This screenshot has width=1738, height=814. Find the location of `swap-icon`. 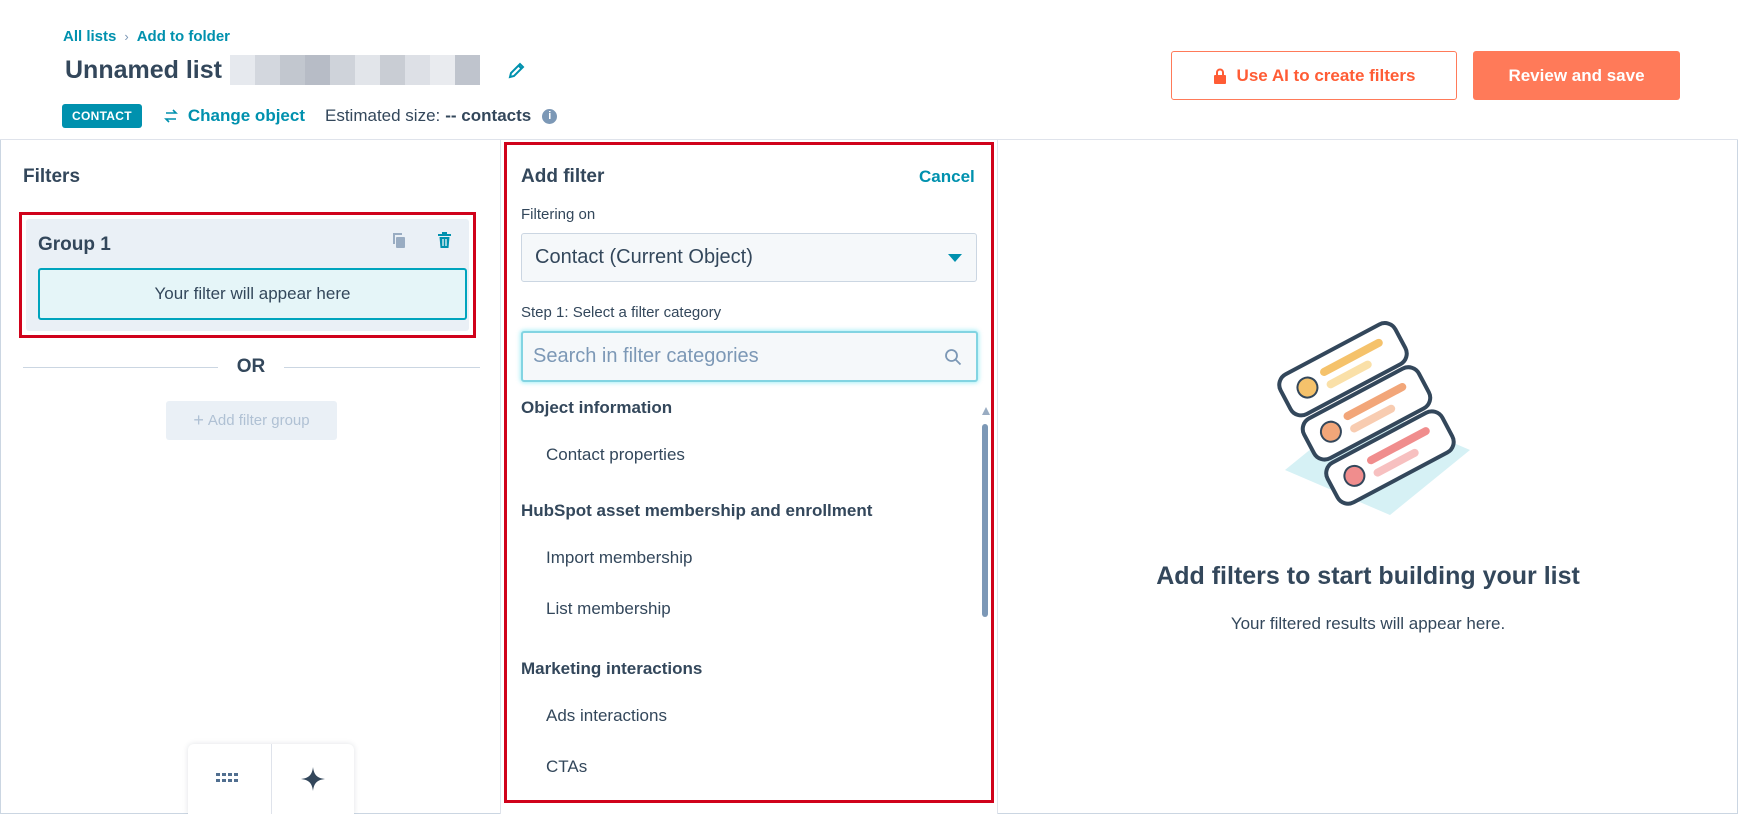

swap-icon is located at coordinates (170, 116).